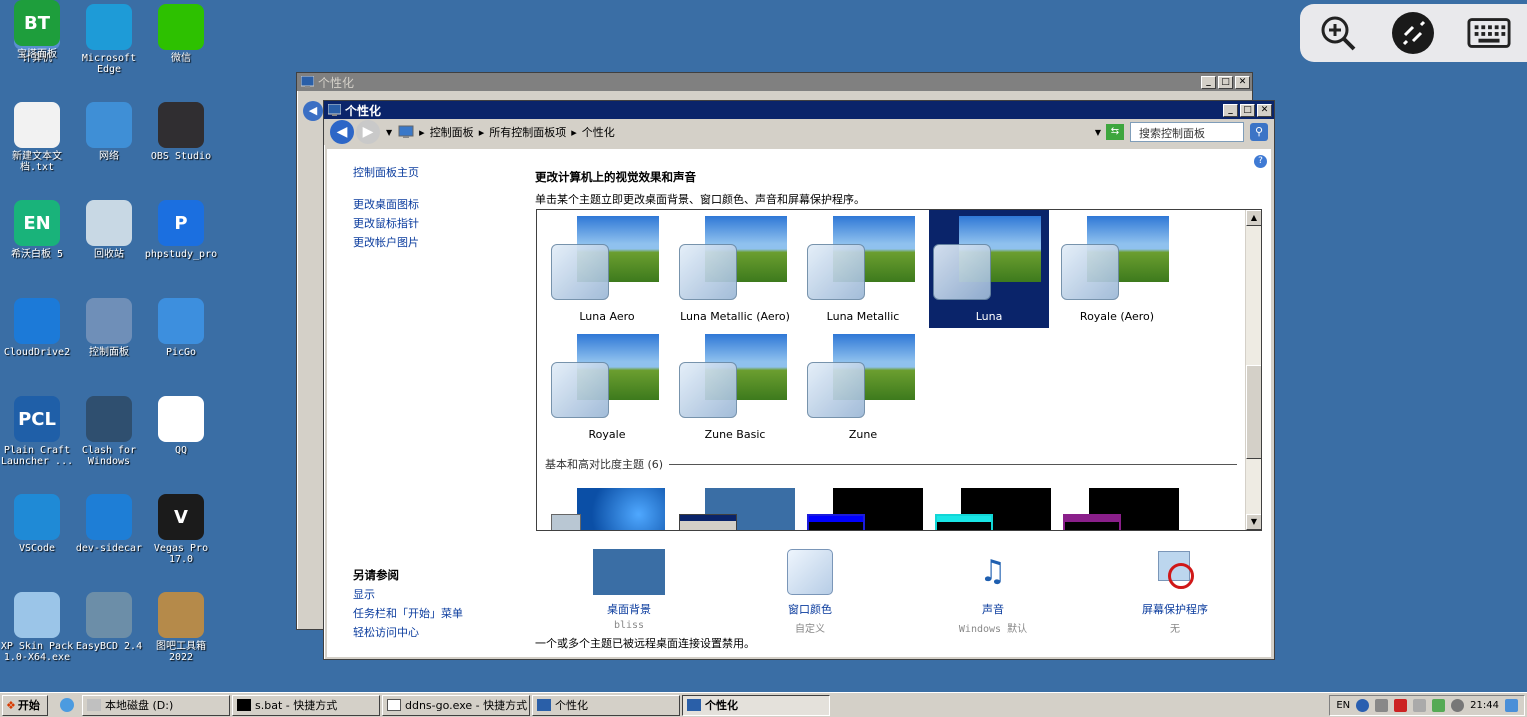 The image size is (1527, 717). I want to click on task-ddns-go: ddns-go.exe - 快捷方式, so click(456, 705).